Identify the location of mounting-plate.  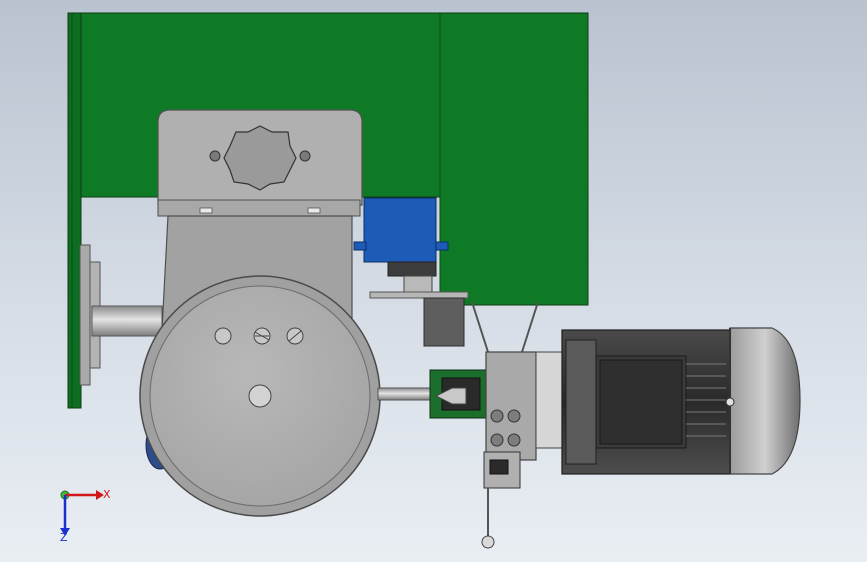
(260, 163).